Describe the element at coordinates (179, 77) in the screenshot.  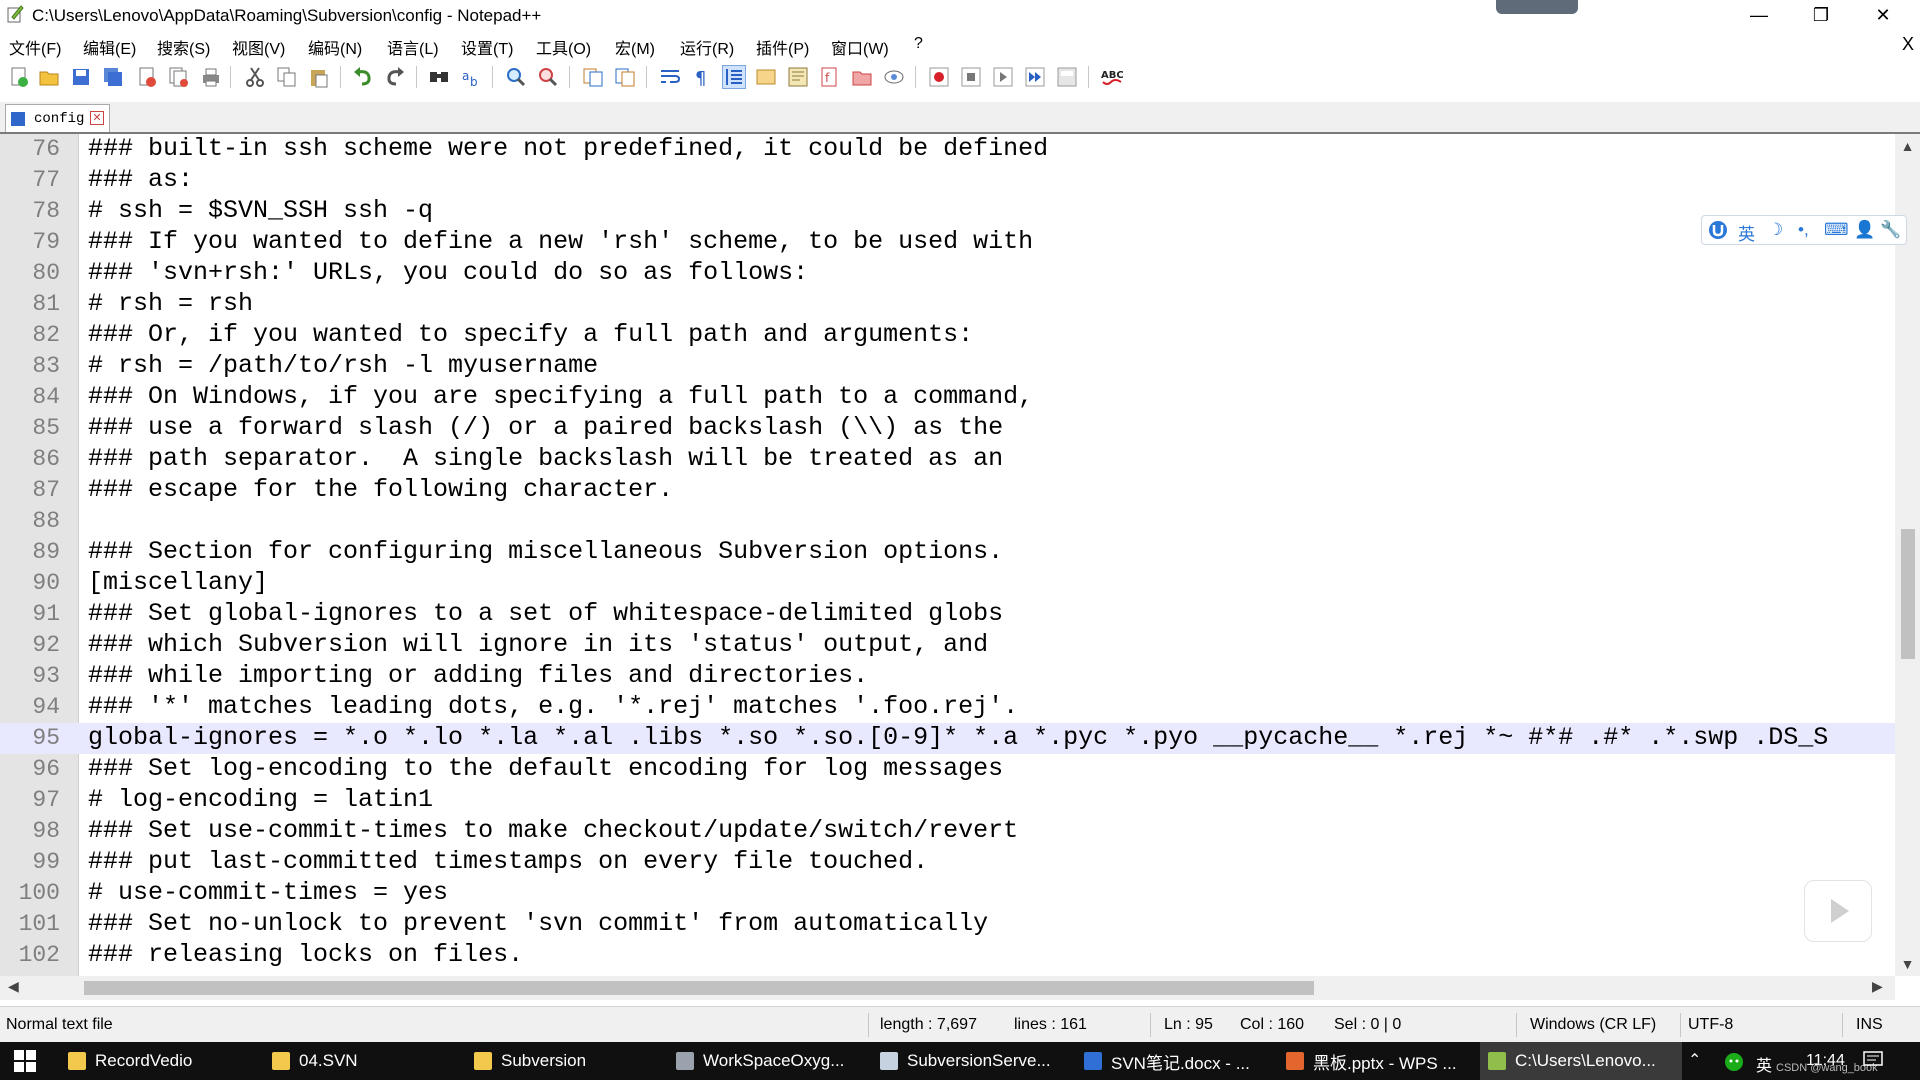
I see `close-all-icon` at that location.